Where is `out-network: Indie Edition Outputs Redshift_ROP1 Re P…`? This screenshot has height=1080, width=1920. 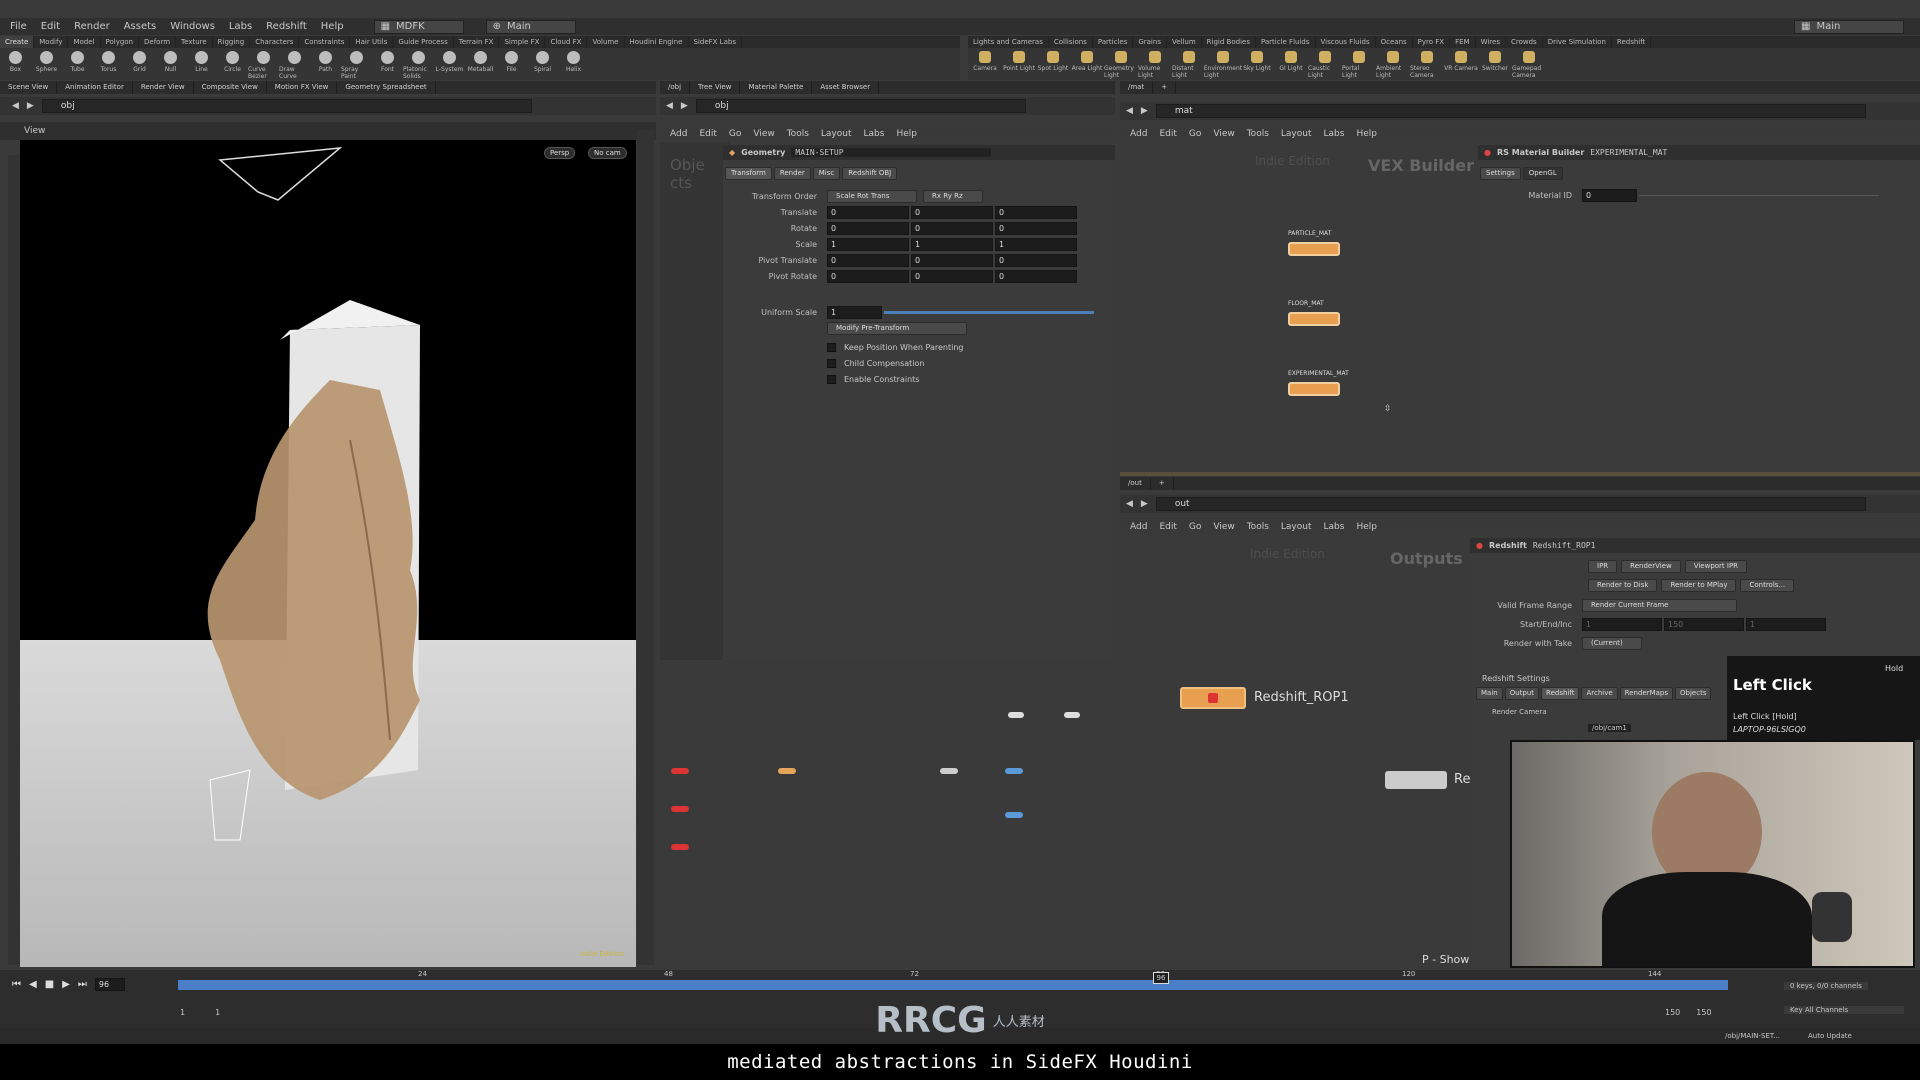 out-network: Indie Edition Outputs Redshift_ROP1 Re P… is located at coordinates (1295, 751).